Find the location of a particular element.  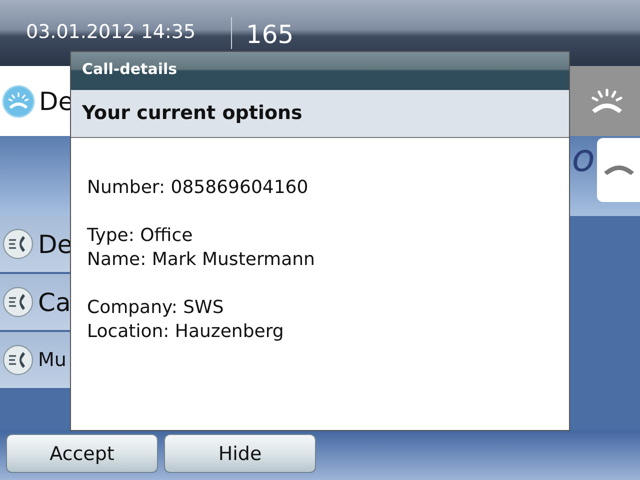

call-list-label: Ca is located at coordinates (54, 302).